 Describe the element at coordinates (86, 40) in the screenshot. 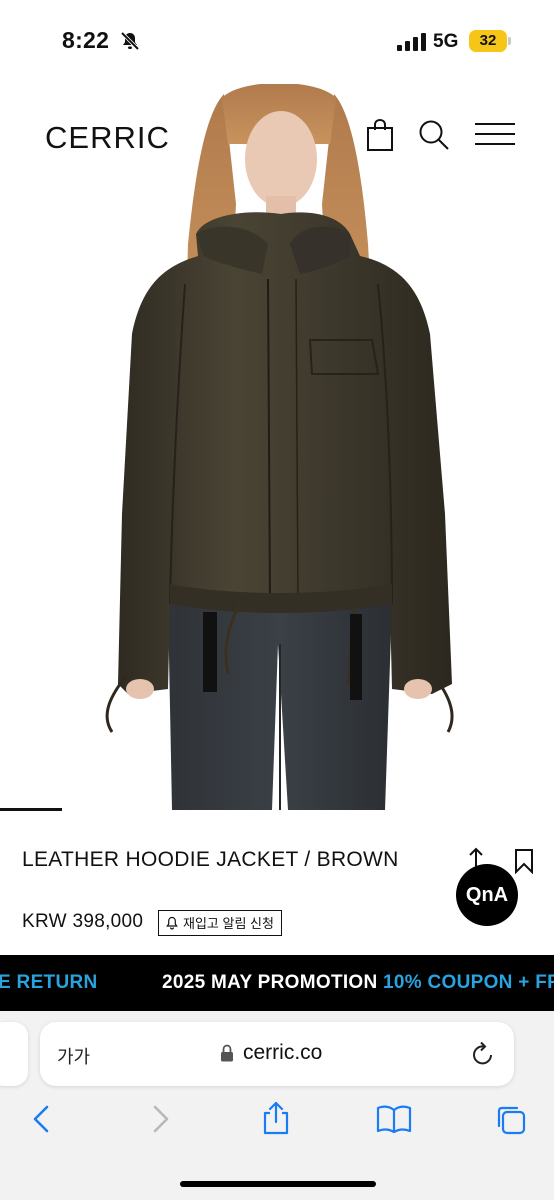

I see `status-time: 8:22` at that location.